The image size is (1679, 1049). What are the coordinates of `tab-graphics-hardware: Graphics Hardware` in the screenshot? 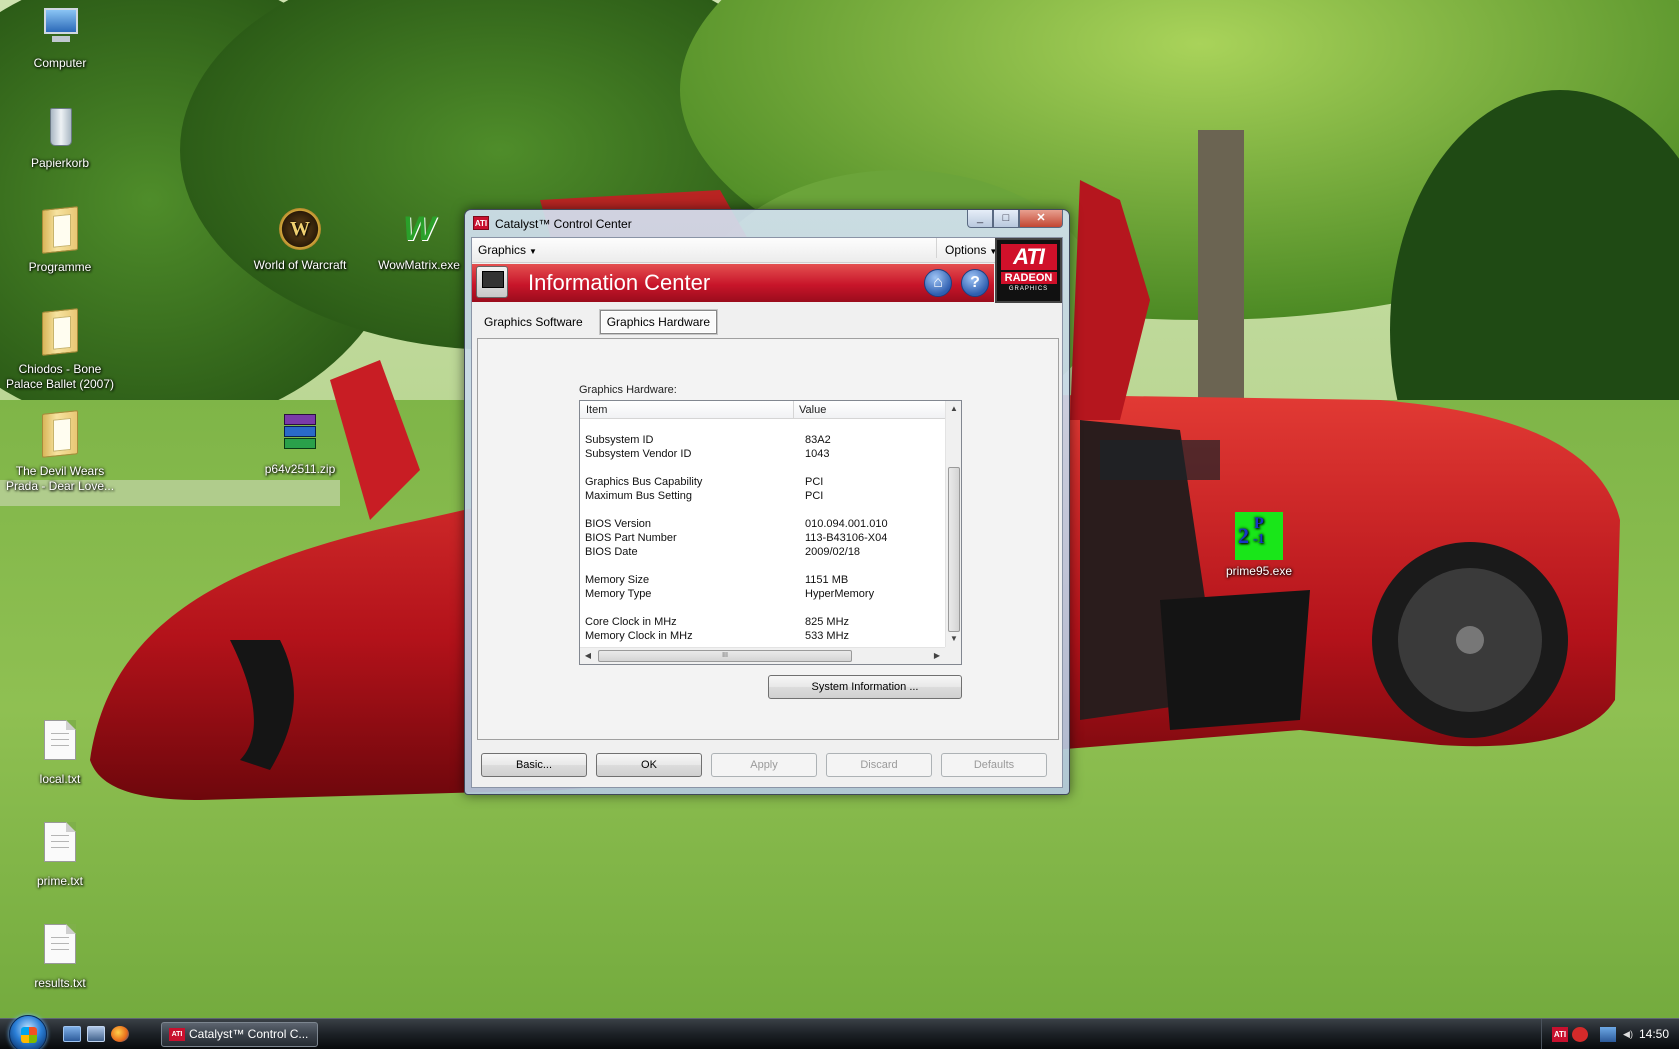 It's located at (658, 322).